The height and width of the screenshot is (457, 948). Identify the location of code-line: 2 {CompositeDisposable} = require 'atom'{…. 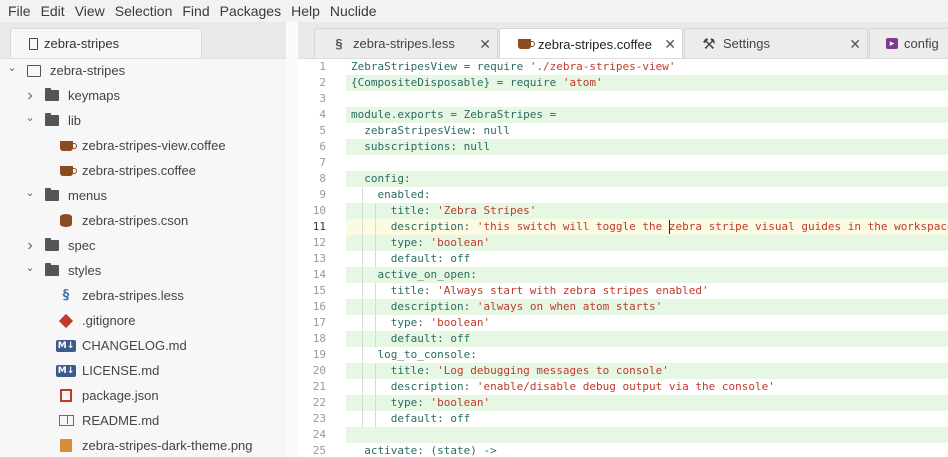
(623, 83).